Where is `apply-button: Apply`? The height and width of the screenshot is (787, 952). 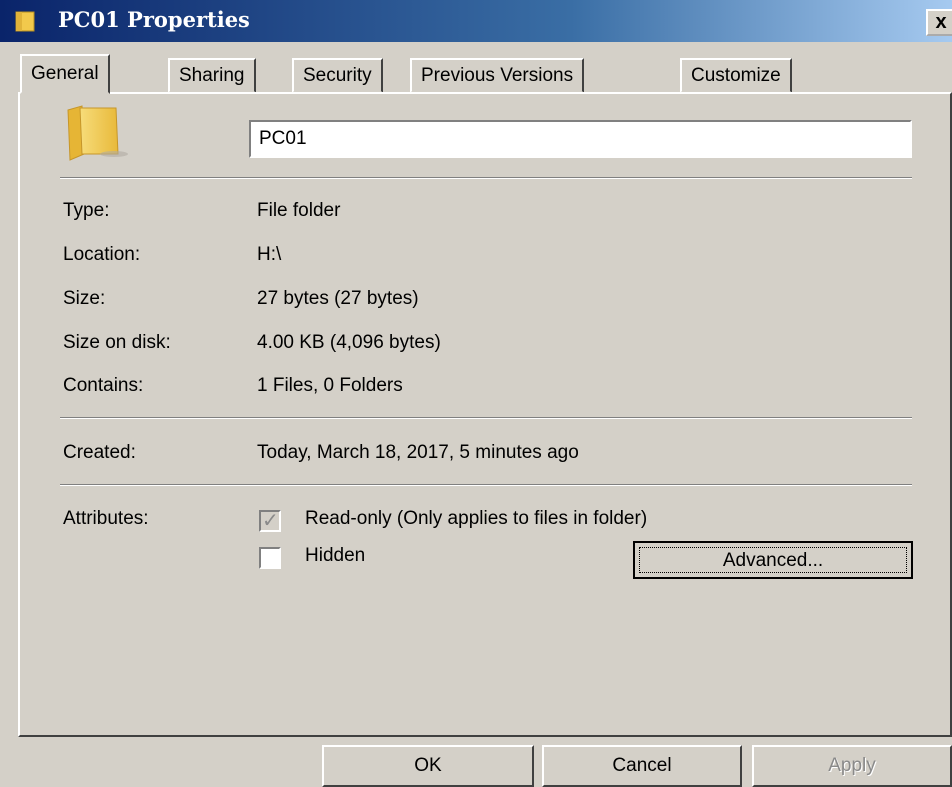 apply-button: Apply is located at coordinates (852, 766).